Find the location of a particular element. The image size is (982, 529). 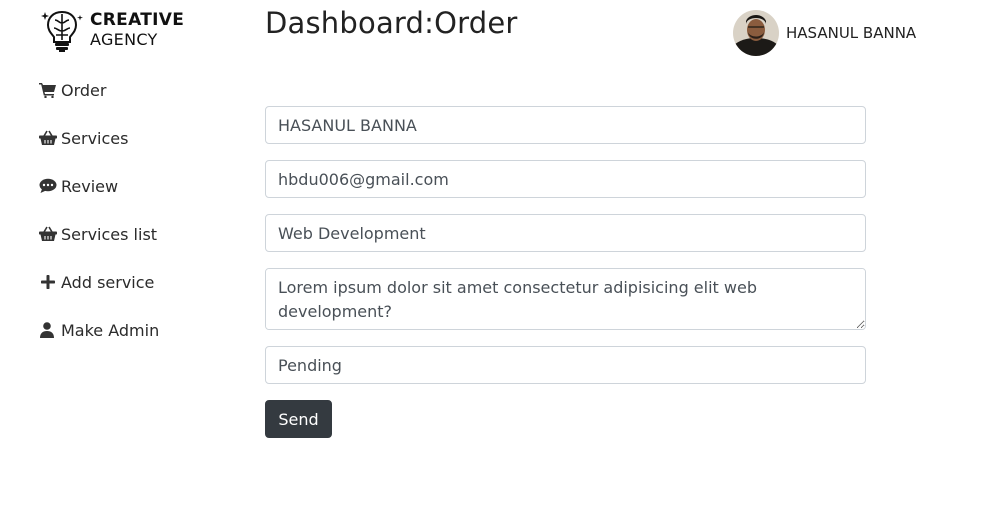

avatar is located at coordinates (756, 33).